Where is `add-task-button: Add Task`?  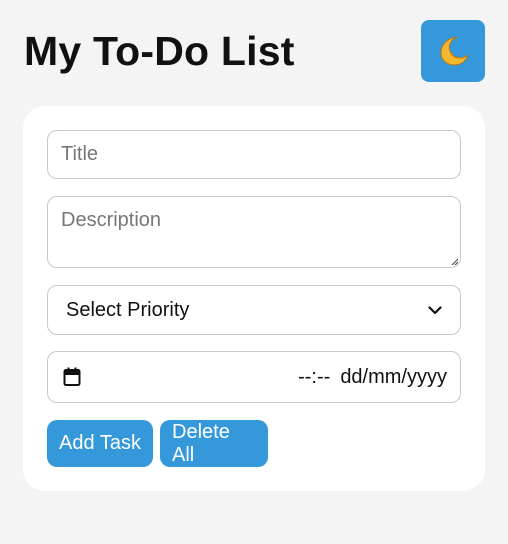 add-task-button: Add Task is located at coordinates (100, 443).